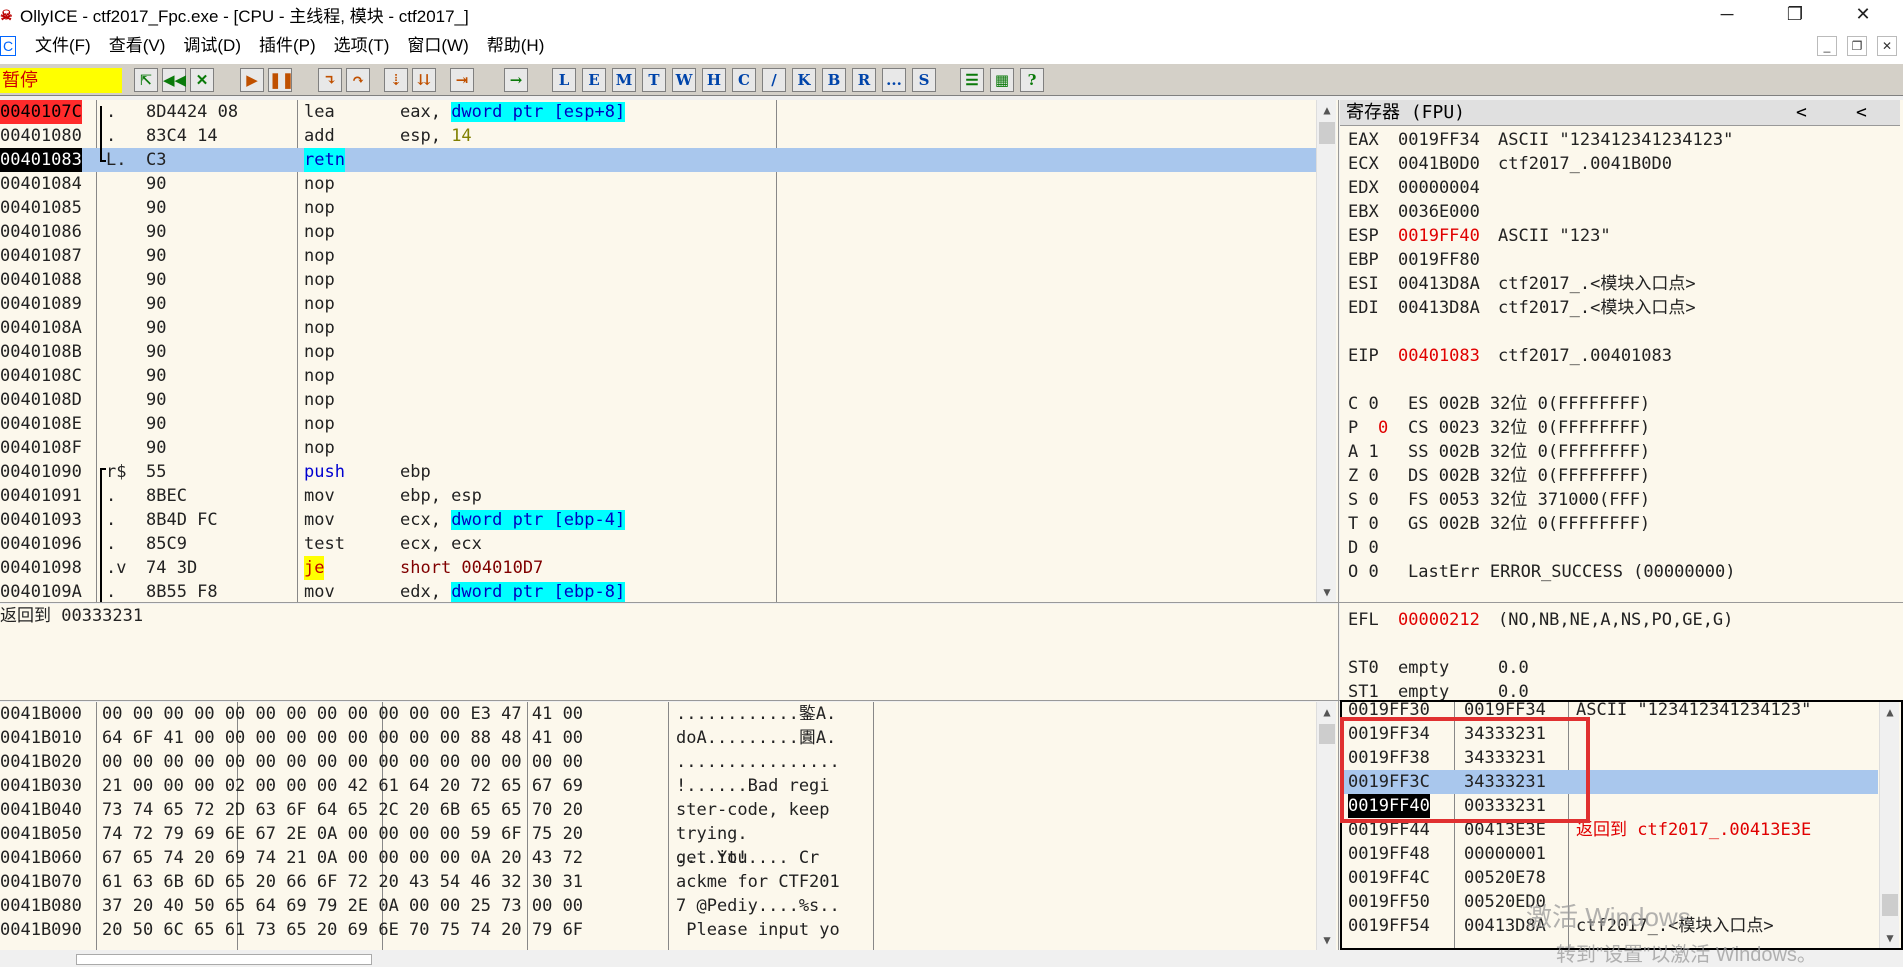  Describe the element at coordinates (362, 46) in the screenshot. I see `menu-options: 选项(T)` at that location.